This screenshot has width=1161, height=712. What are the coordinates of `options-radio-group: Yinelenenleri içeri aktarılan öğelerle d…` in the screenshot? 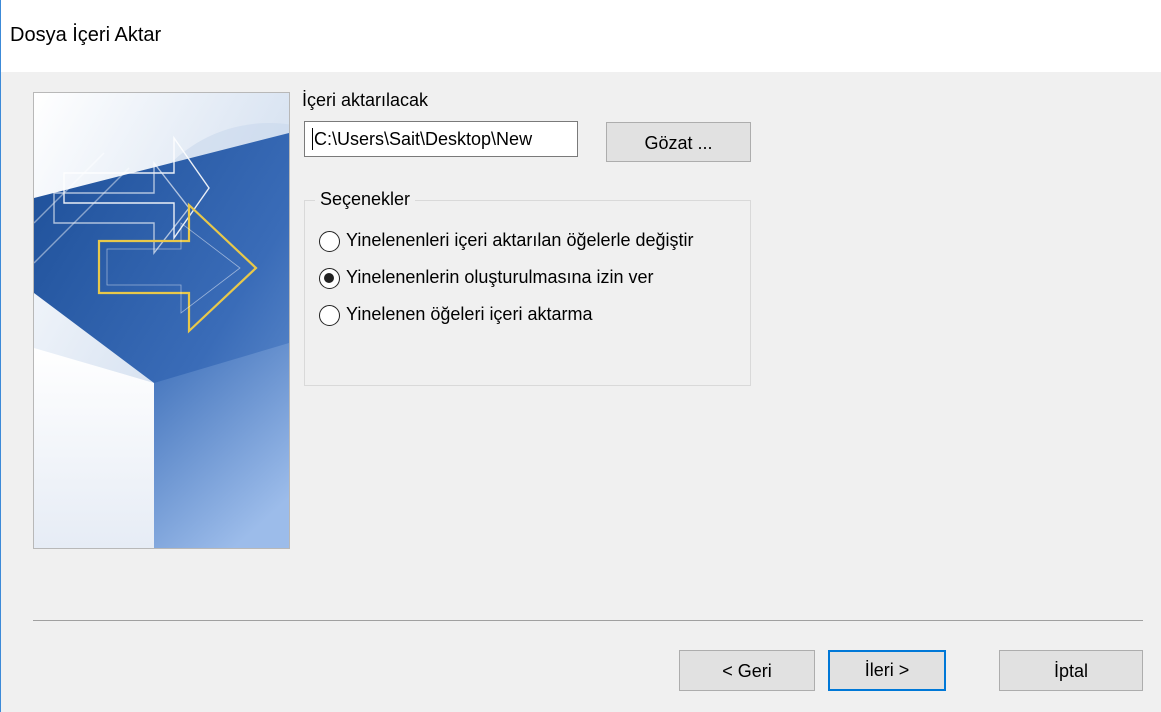 It's located at (534, 283).